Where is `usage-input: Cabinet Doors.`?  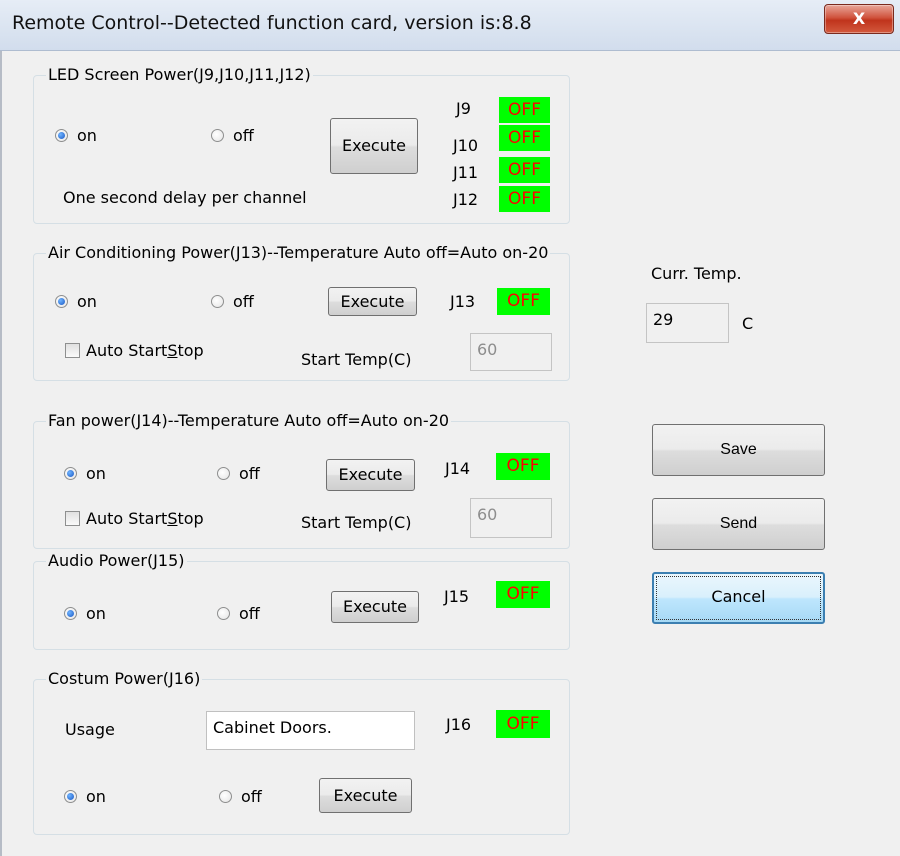
usage-input: Cabinet Doors. is located at coordinates (310, 730).